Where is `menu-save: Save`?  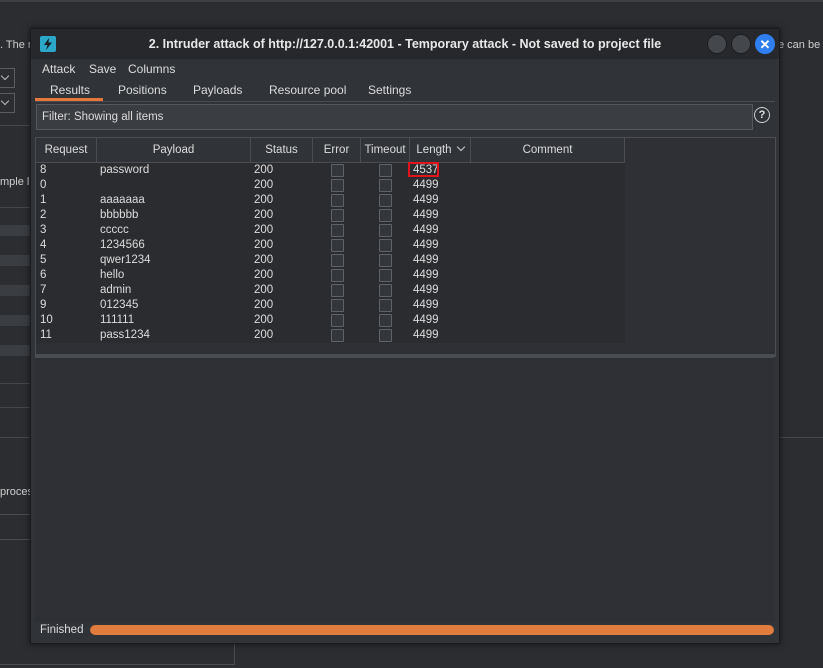
menu-save: Save is located at coordinates (102, 69).